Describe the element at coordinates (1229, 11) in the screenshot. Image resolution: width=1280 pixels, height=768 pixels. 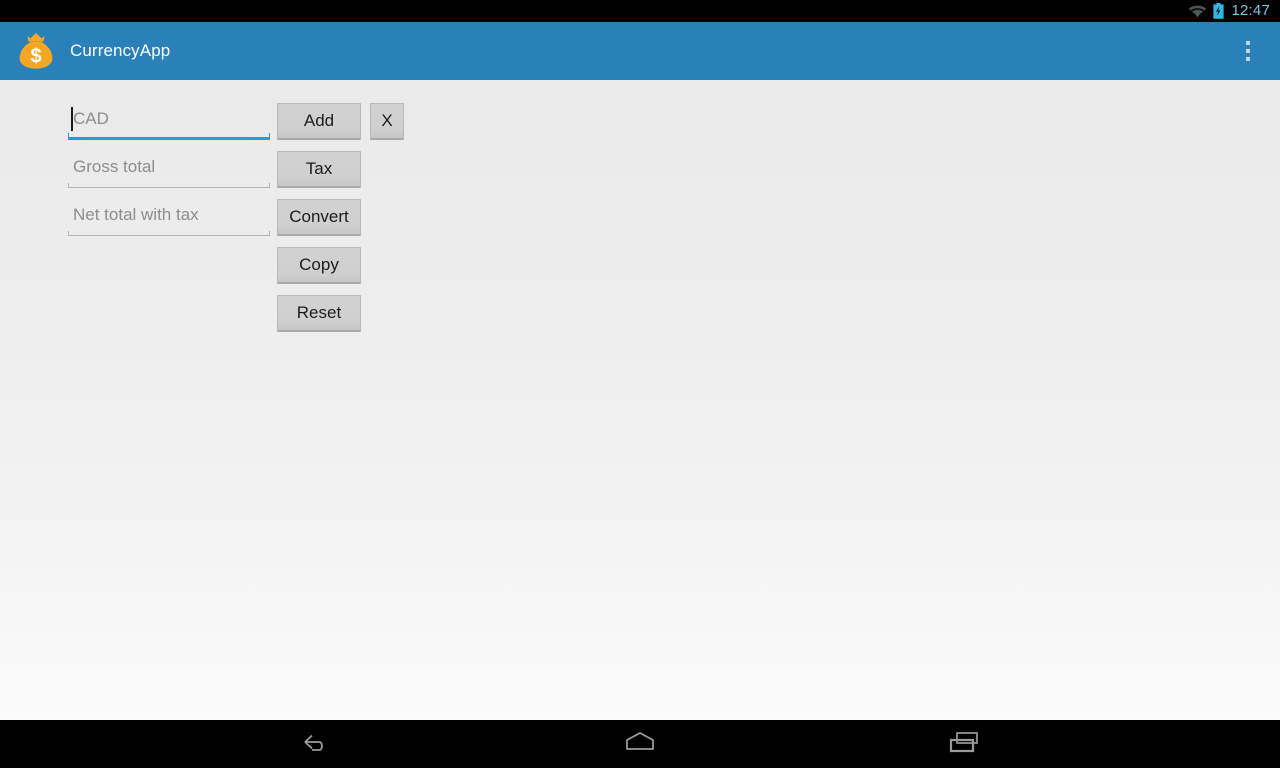
I see `status-bar-right-cluster: 12:47` at that location.